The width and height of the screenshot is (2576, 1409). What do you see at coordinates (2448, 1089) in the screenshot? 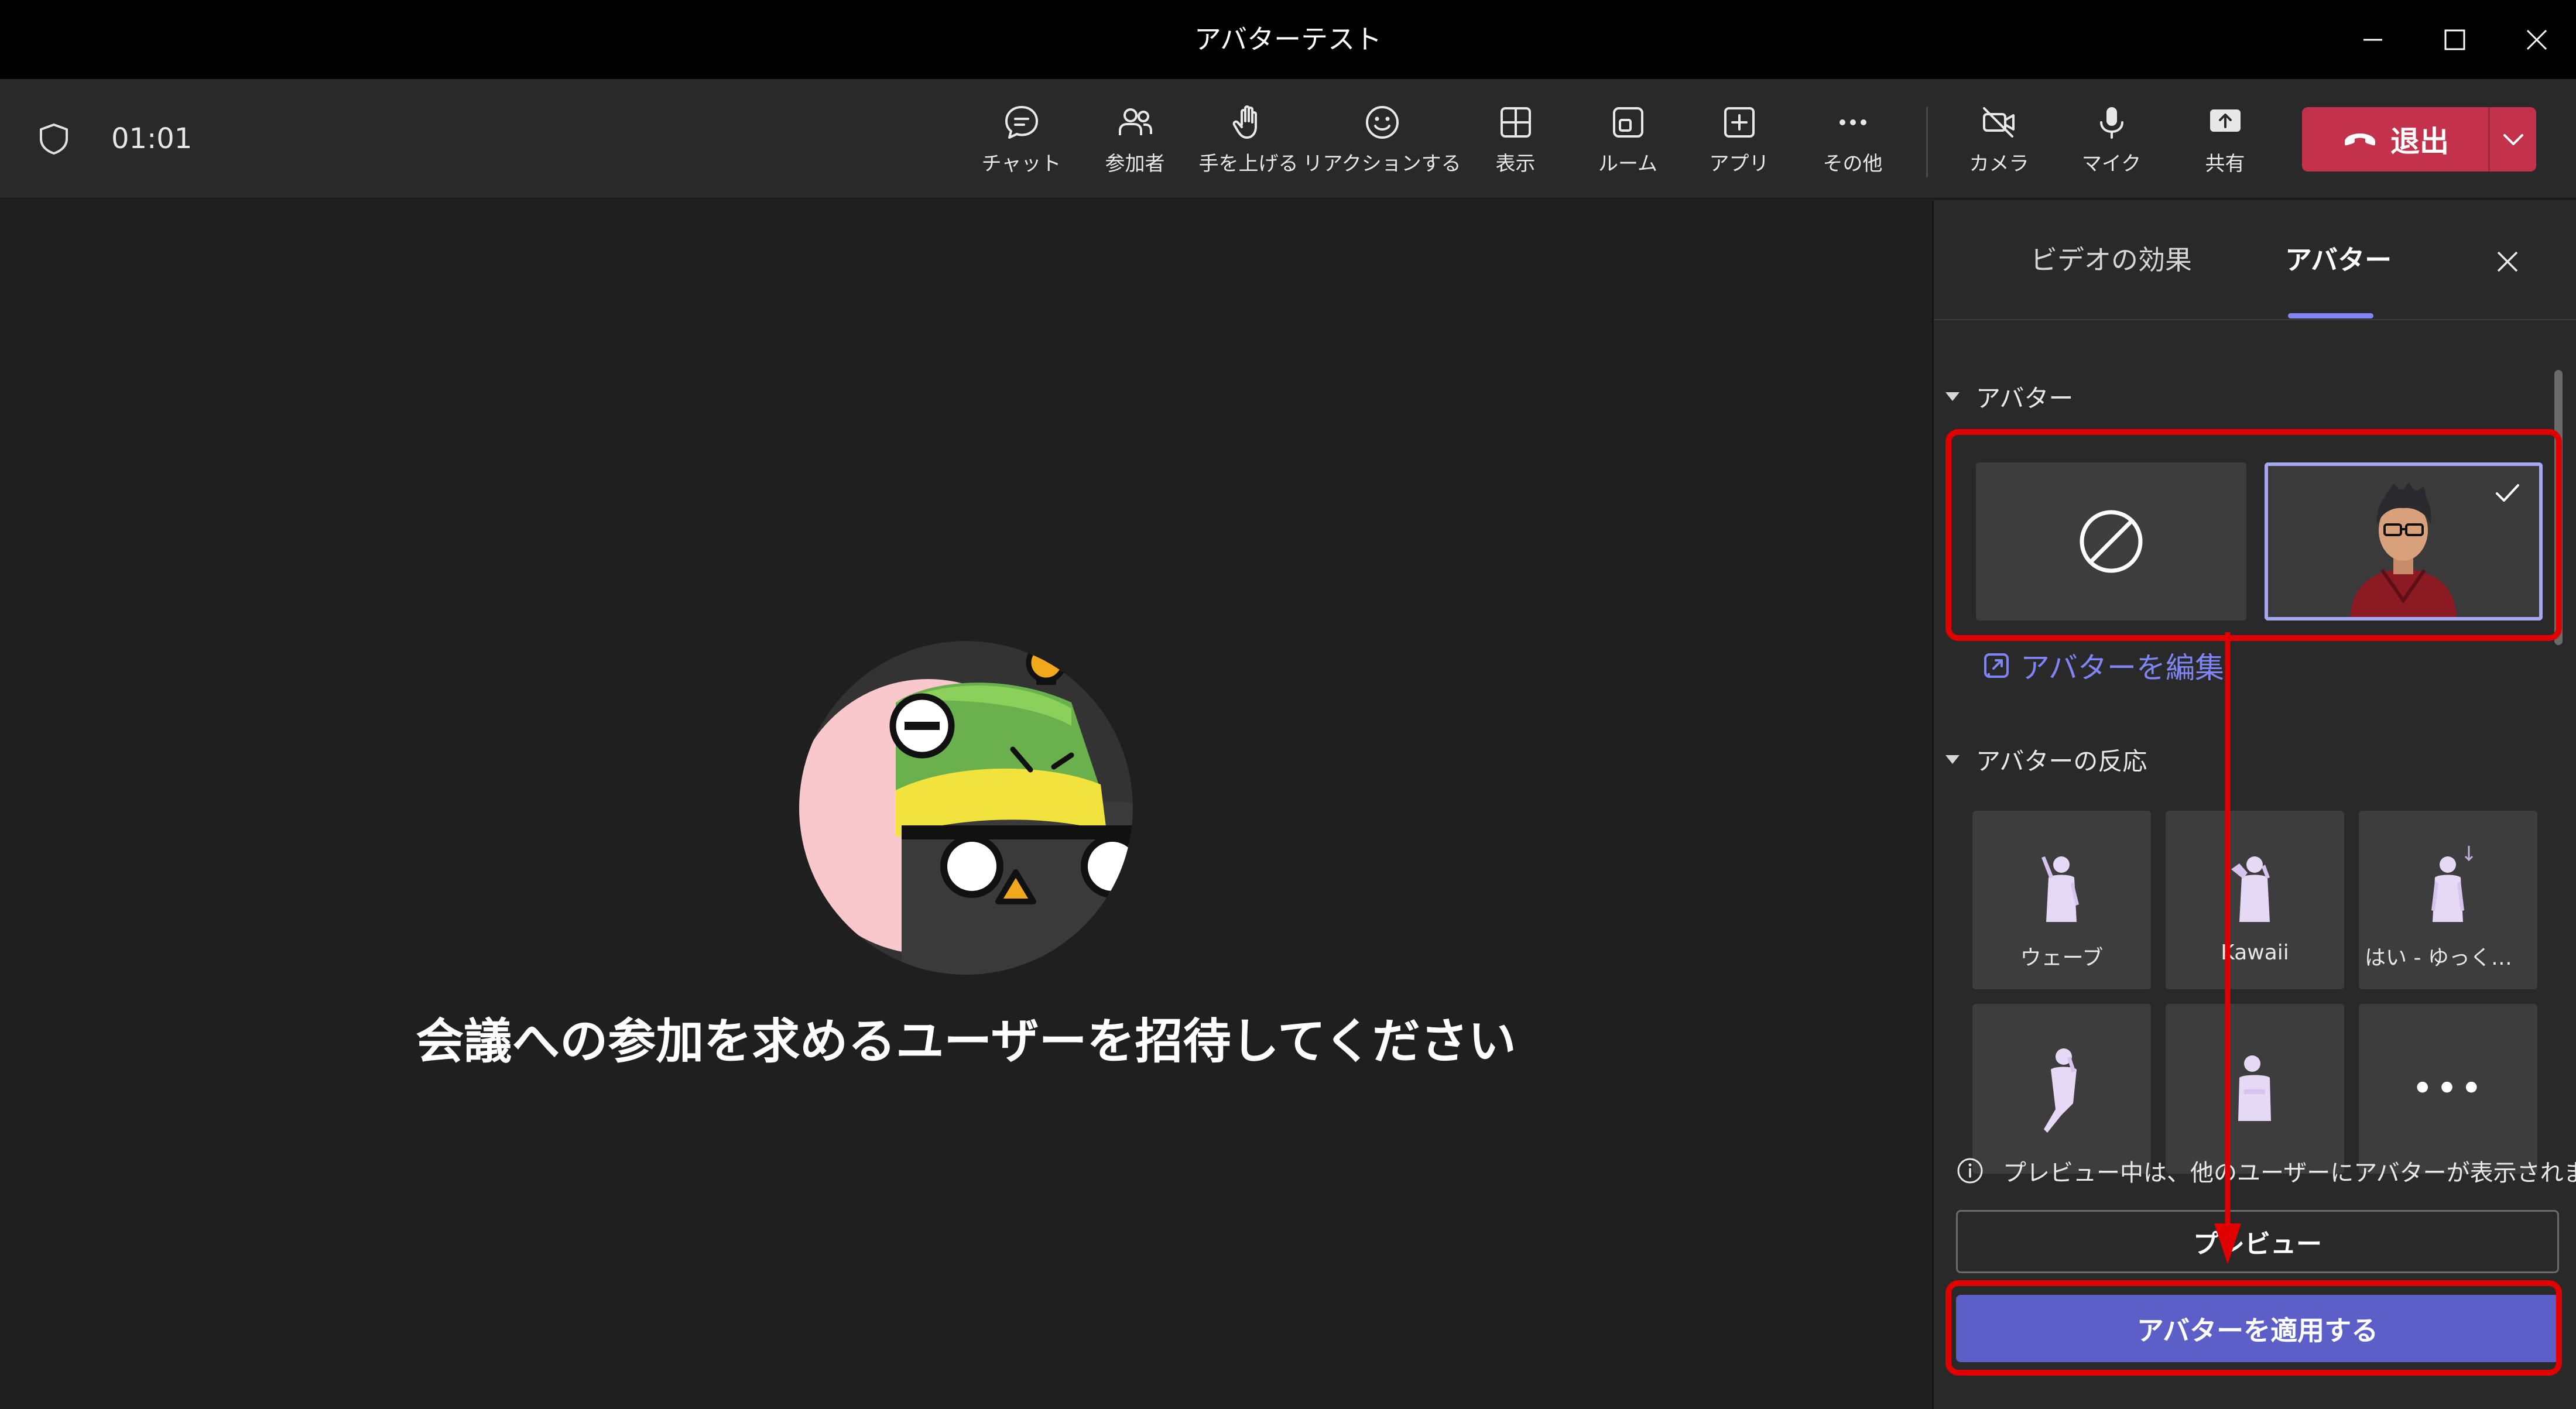
I see `more-reactions-button: •••` at bounding box center [2448, 1089].